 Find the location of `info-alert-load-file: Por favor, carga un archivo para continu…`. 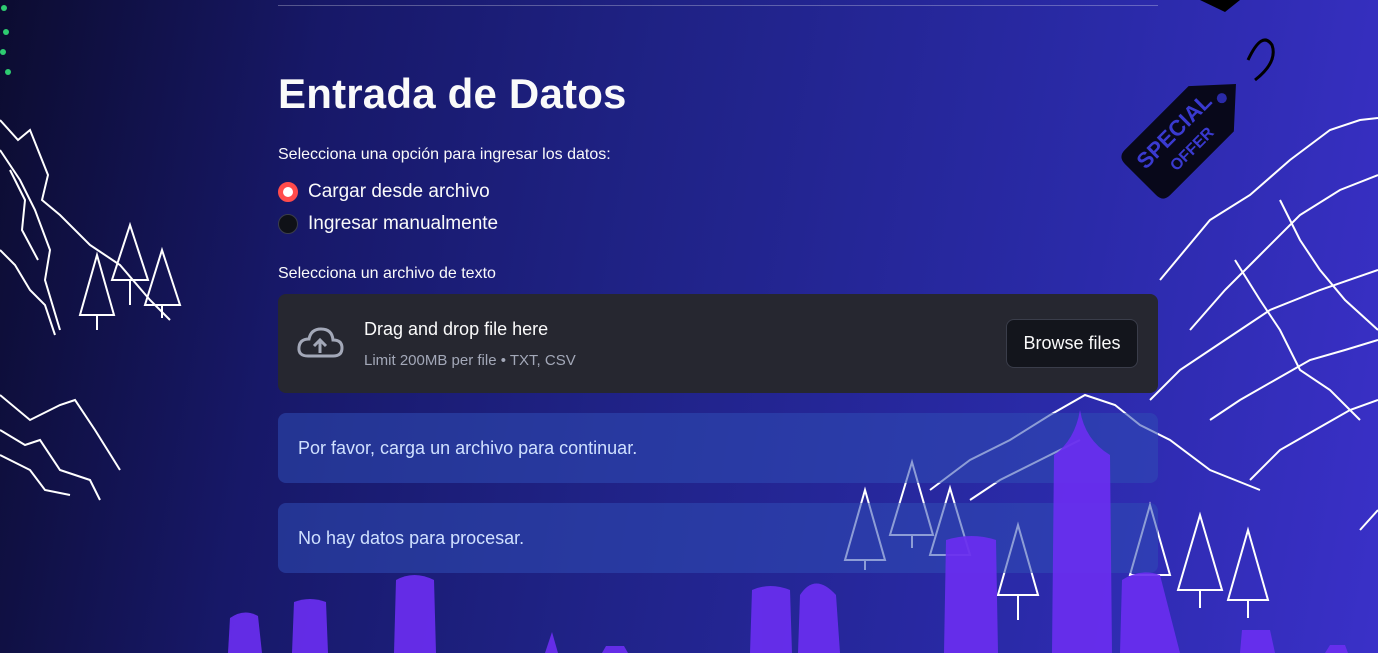

info-alert-load-file: Por favor, carga un archivo para continu… is located at coordinates (718, 448).